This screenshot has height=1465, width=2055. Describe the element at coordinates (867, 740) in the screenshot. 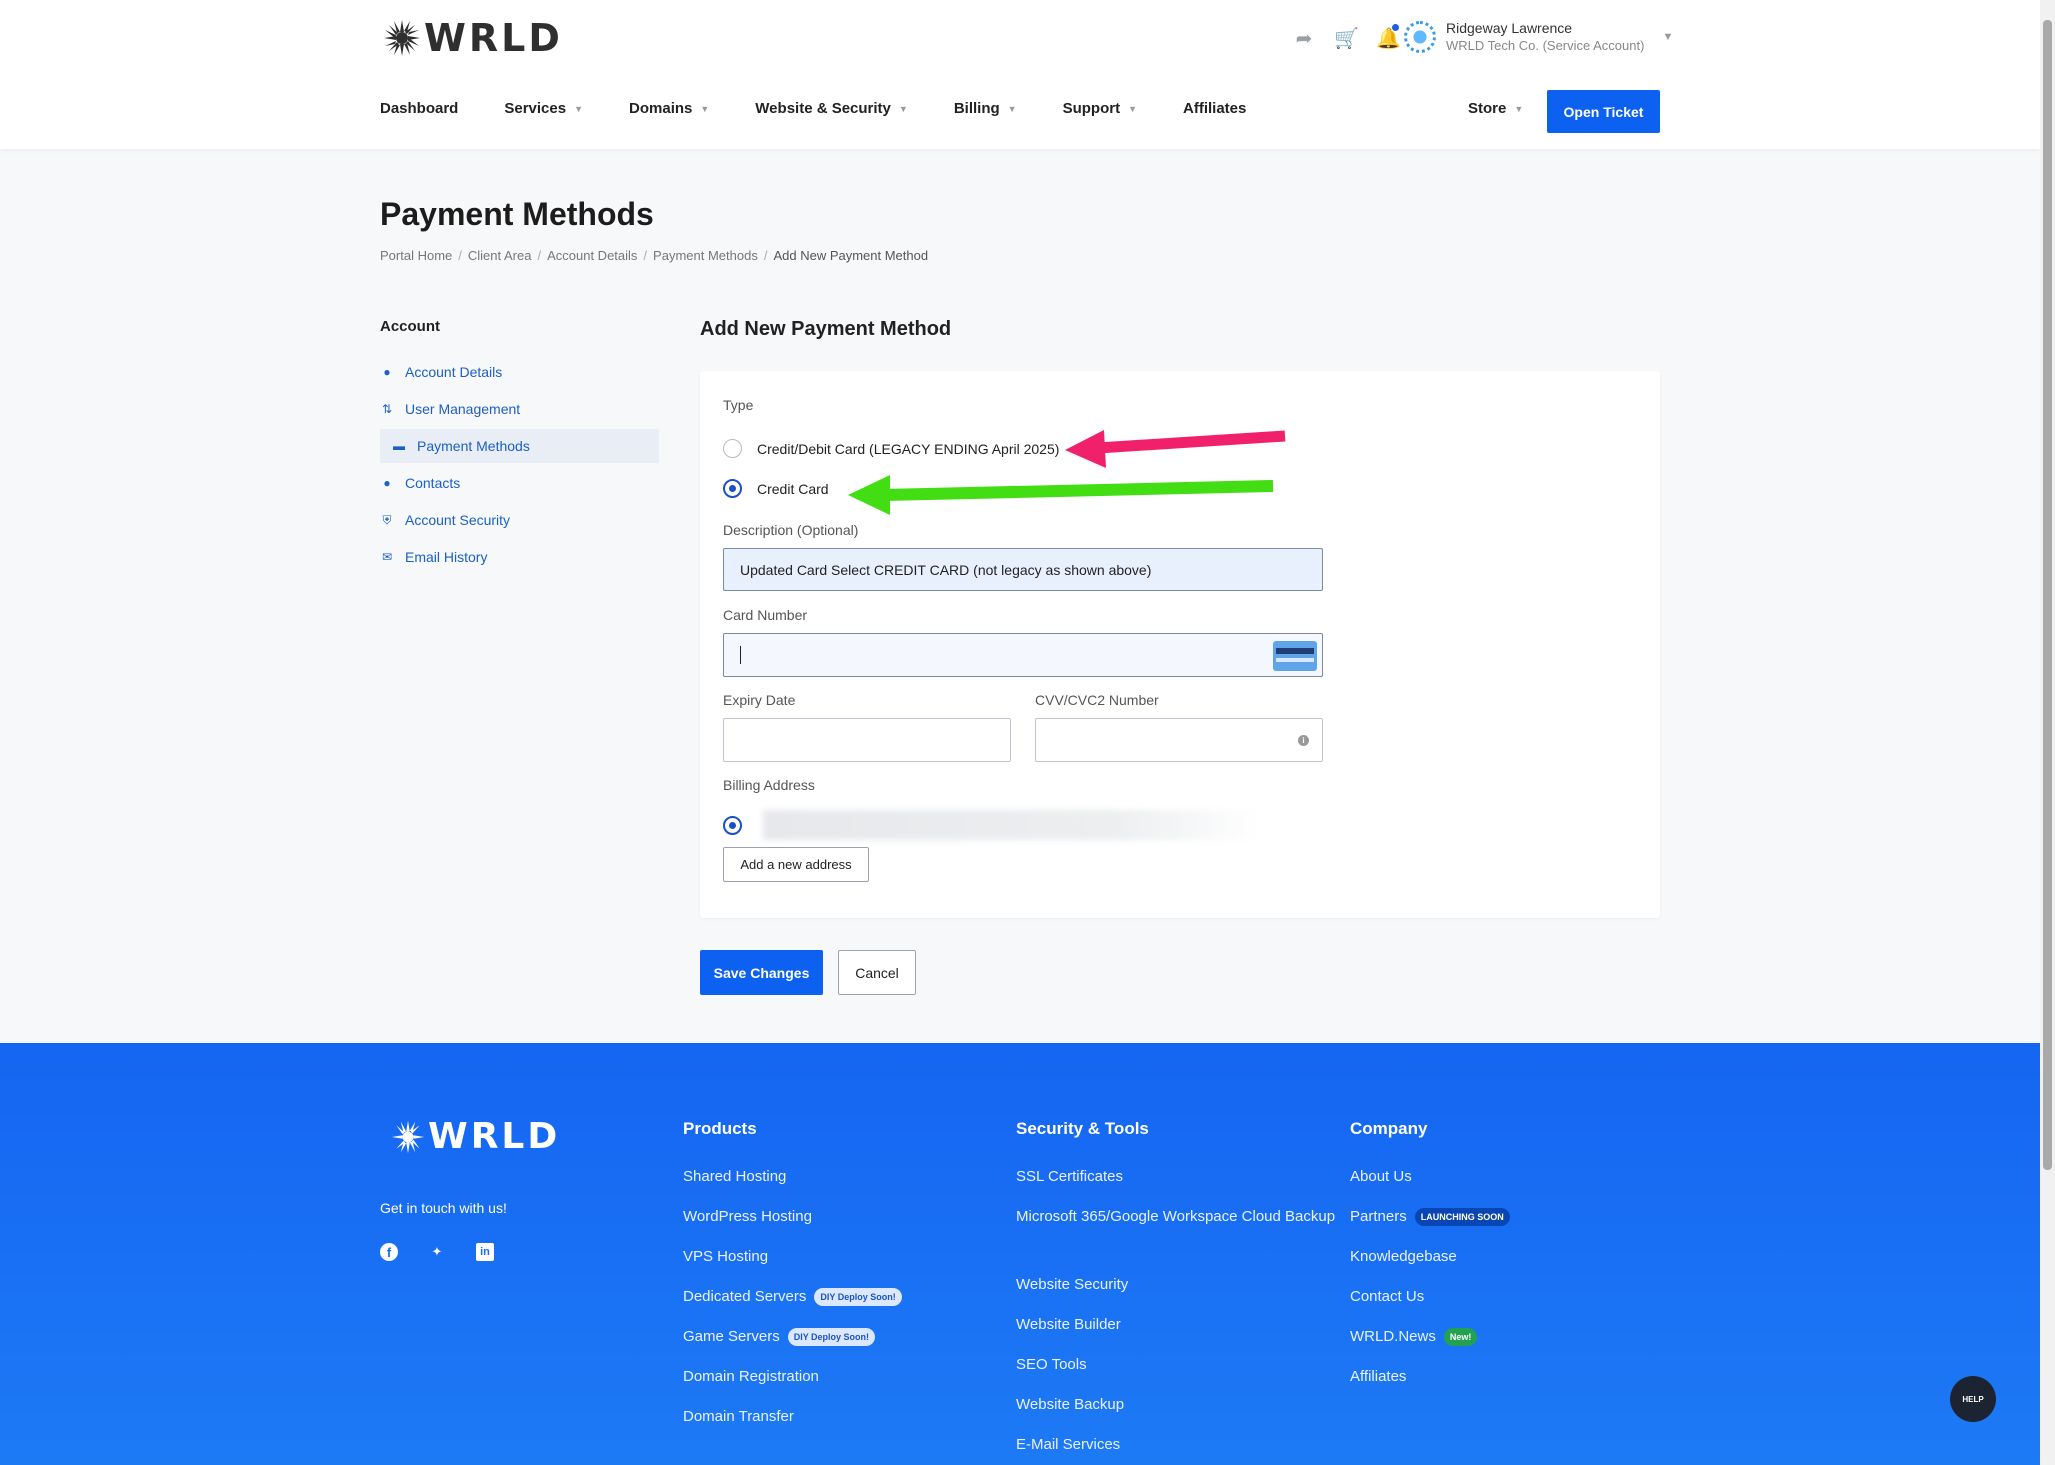

I see `expiry-input` at that location.